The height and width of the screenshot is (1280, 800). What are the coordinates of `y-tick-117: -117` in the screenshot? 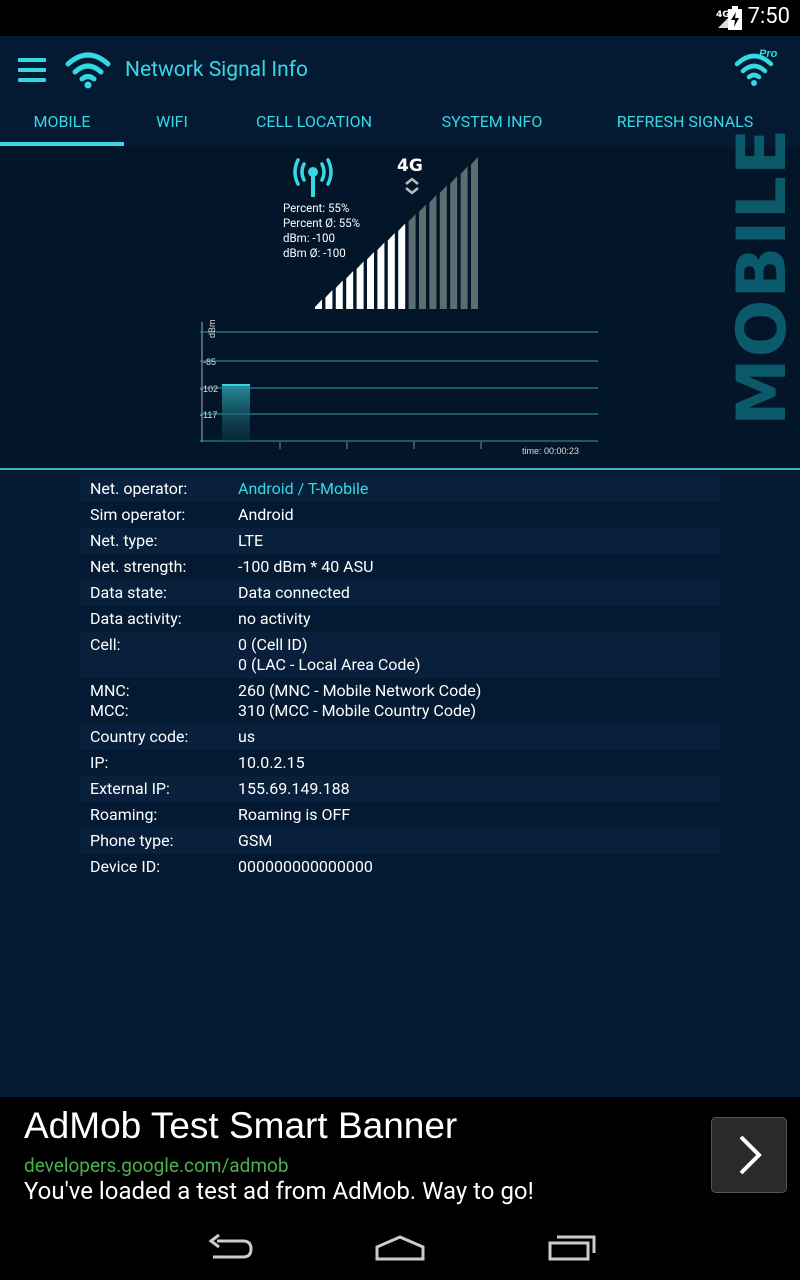 It's located at (208, 415).